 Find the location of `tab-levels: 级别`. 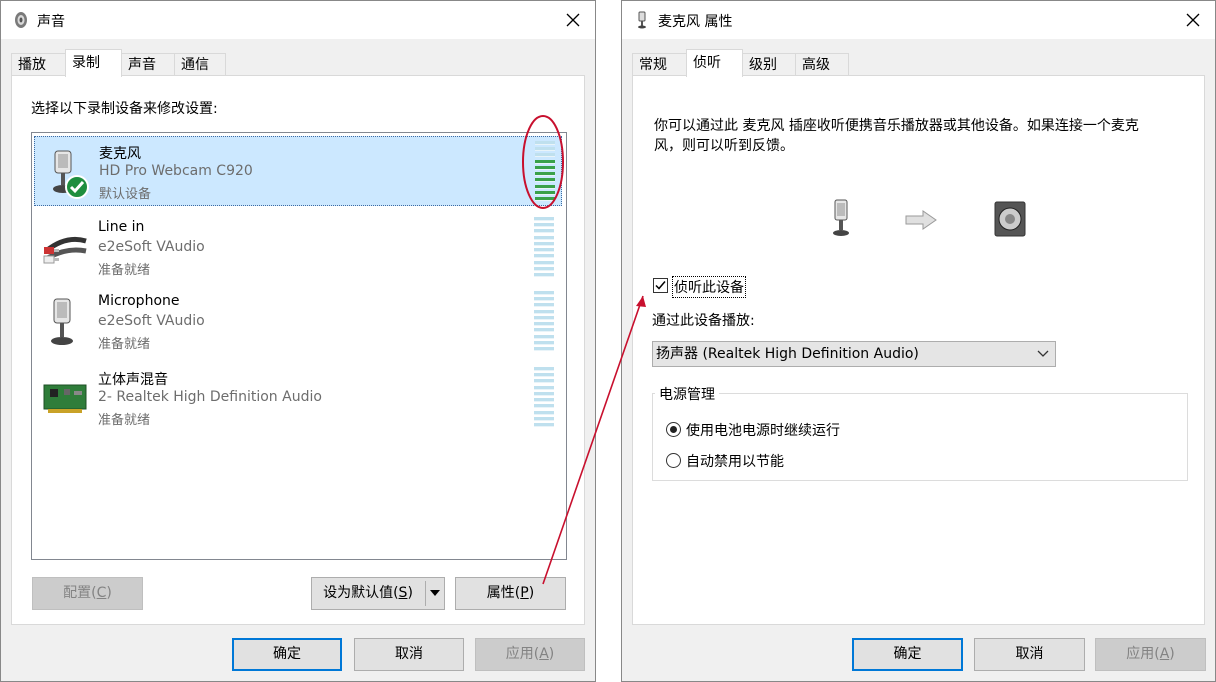

tab-levels: 级别 is located at coordinates (769, 64).